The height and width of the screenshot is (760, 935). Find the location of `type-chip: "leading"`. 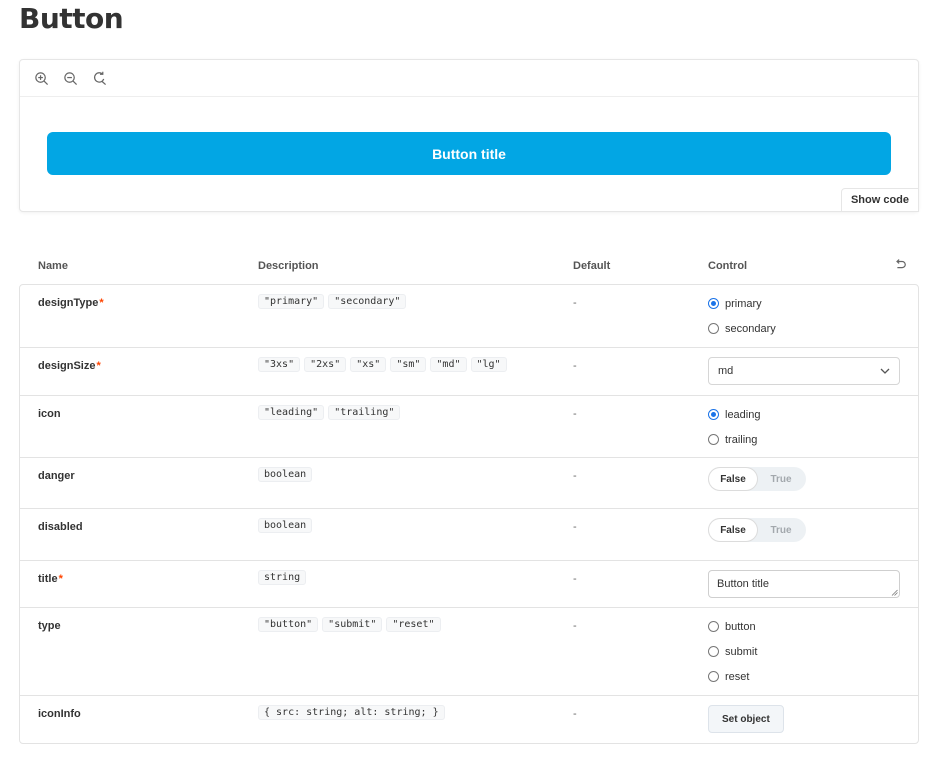

type-chip: "leading" is located at coordinates (291, 412).